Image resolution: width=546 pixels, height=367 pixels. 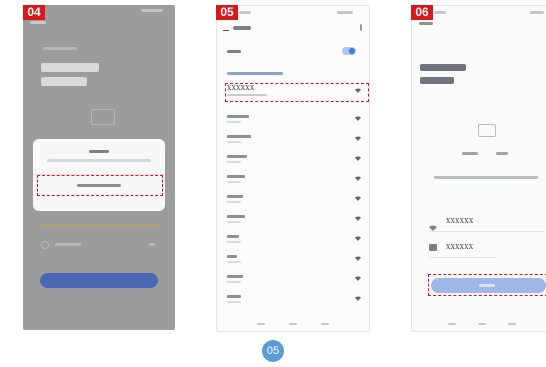 I want to click on back-icon, so click(x=226, y=28).